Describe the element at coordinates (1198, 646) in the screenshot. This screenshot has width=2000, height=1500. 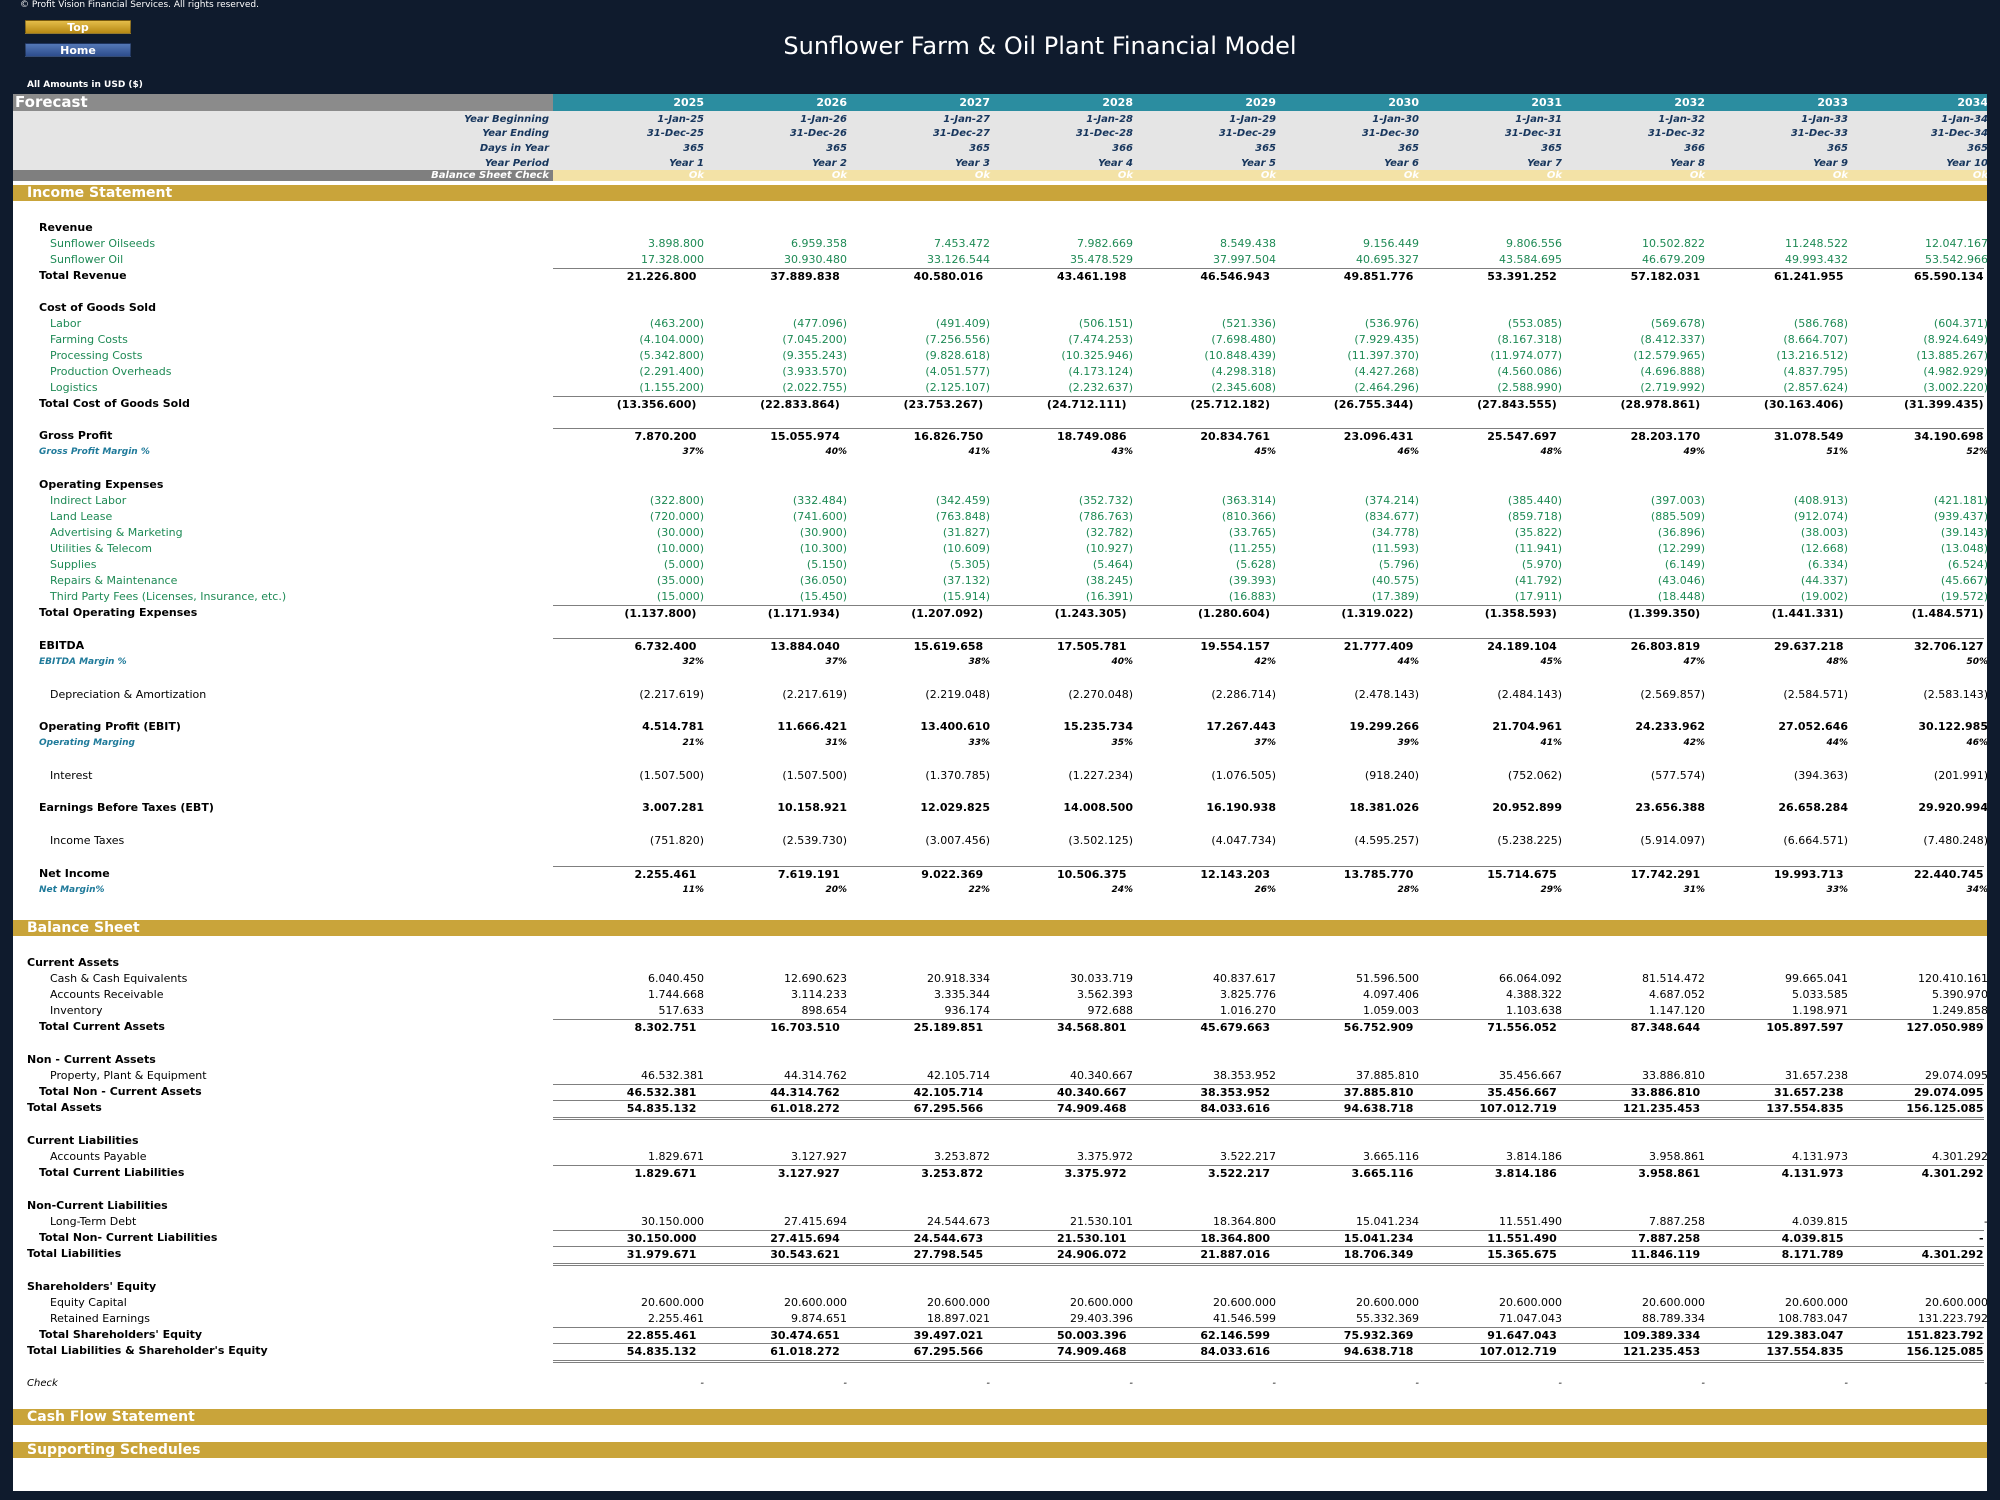
I see `cell-value: 19.554.157` at that location.